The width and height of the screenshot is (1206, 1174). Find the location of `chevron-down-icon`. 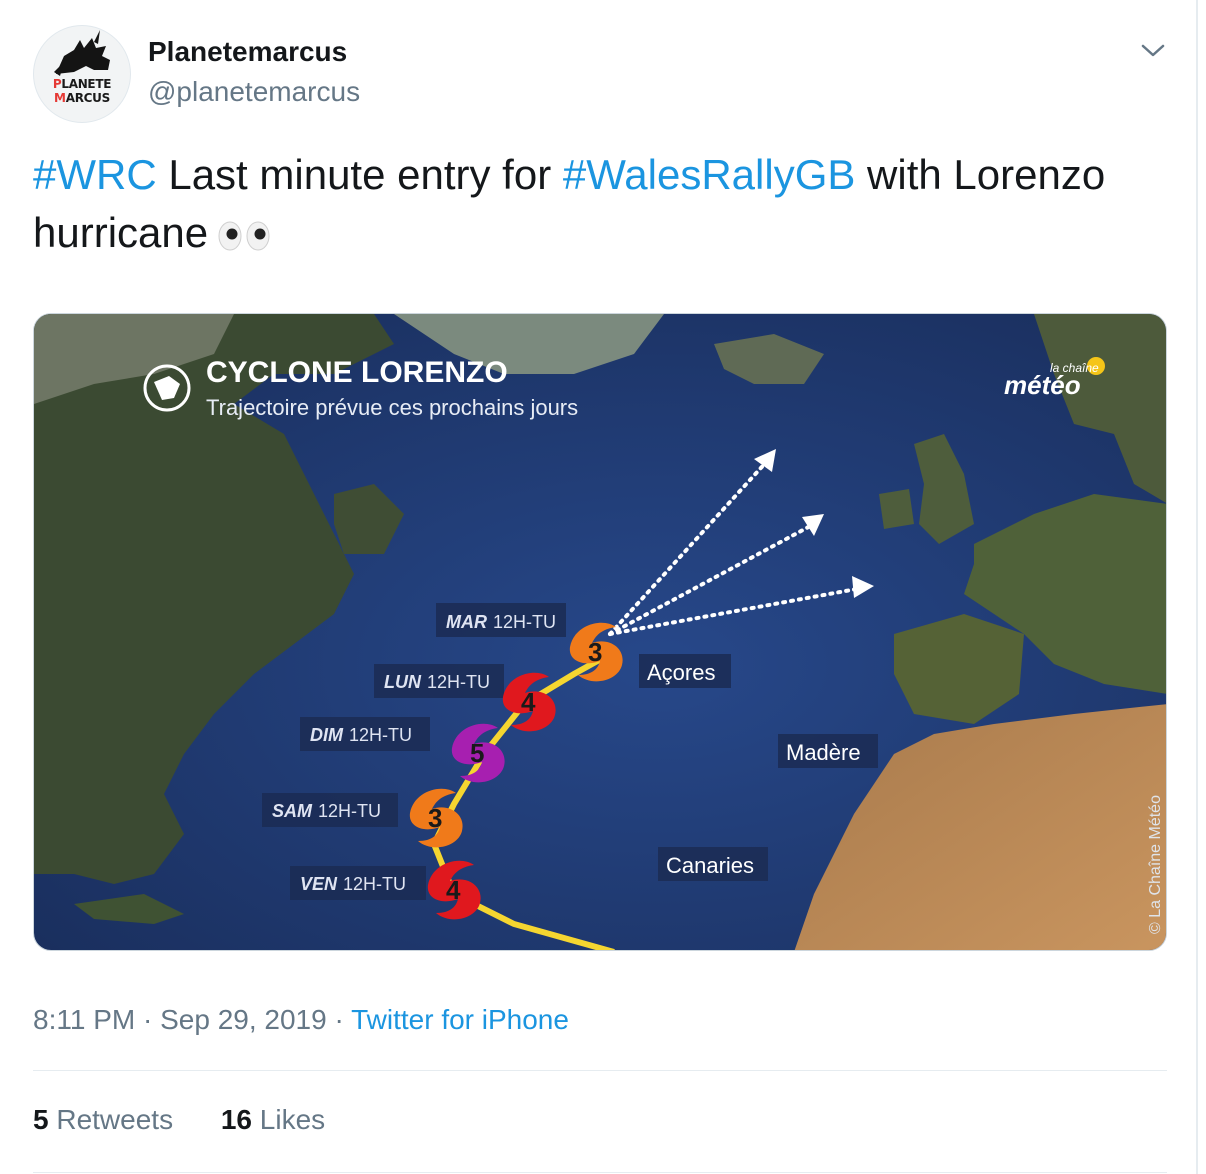

chevron-down-icon is located at coordinates (1153, 50).